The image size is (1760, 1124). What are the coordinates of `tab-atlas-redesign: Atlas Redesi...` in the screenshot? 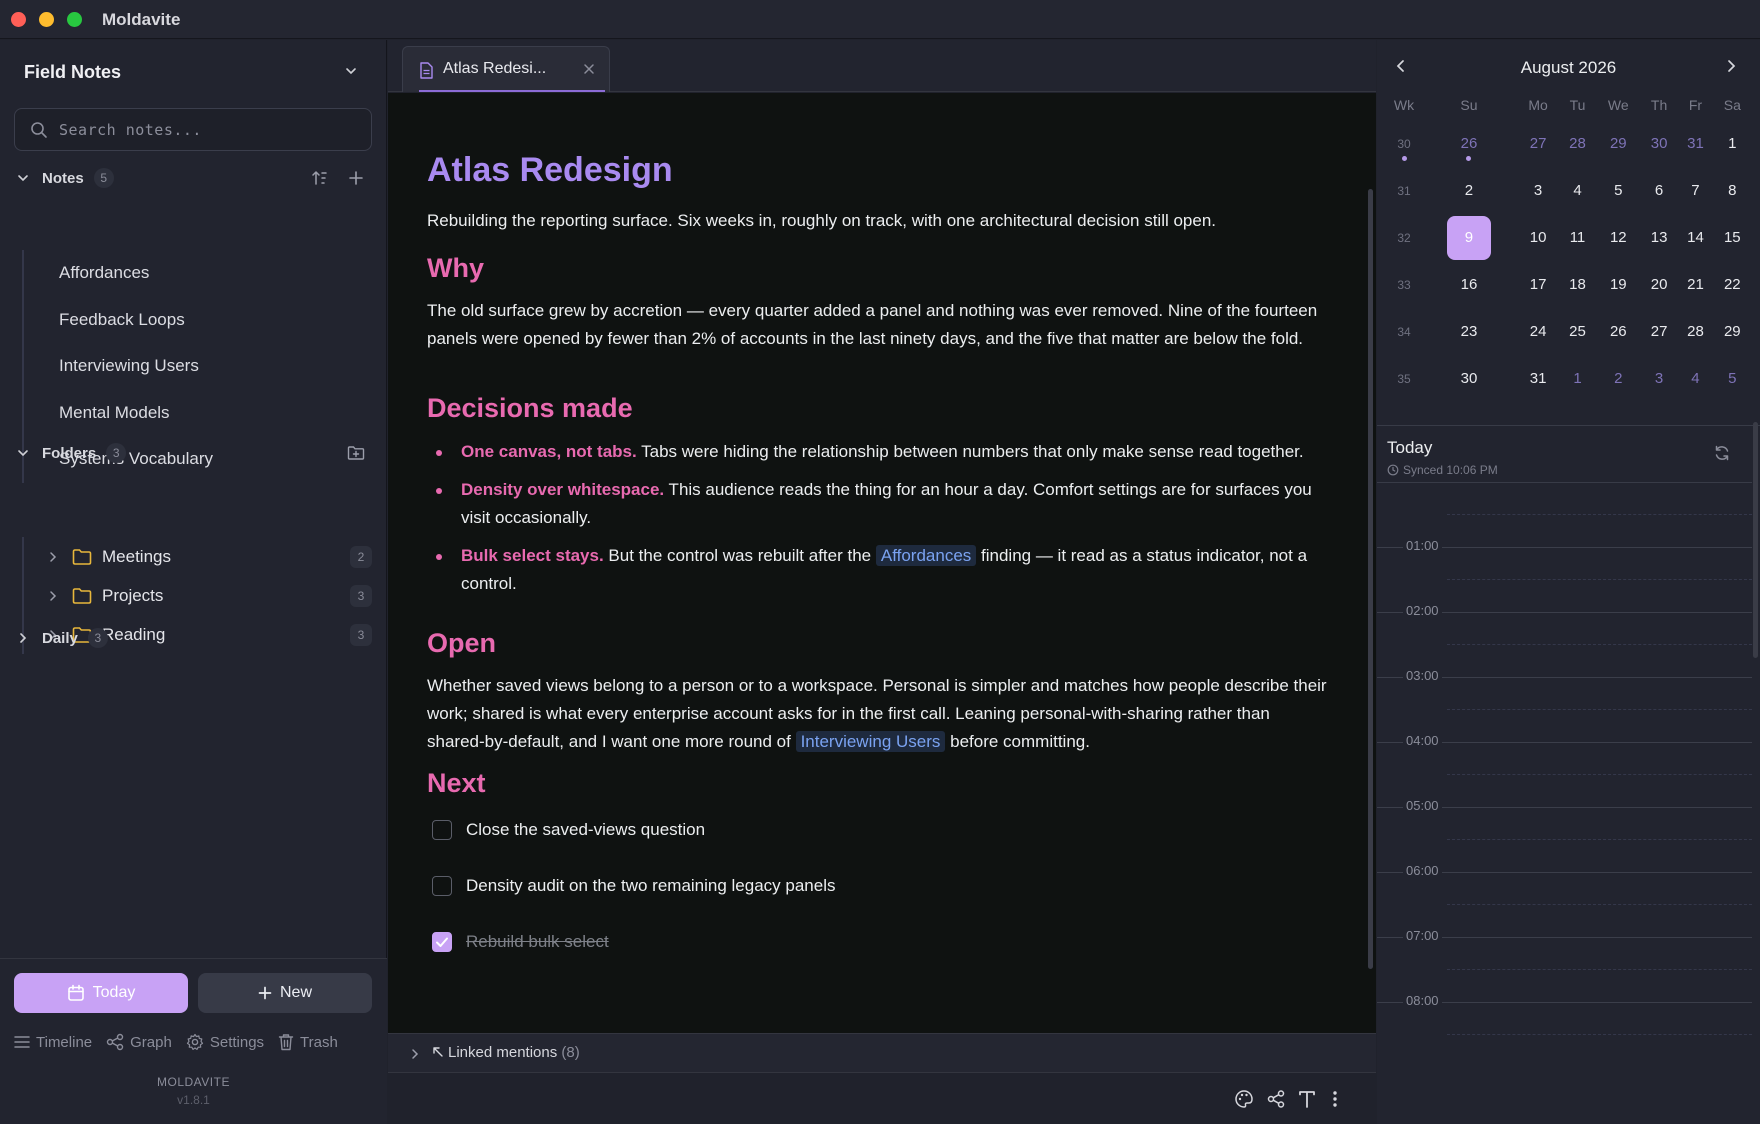 It's located at (506, 69).